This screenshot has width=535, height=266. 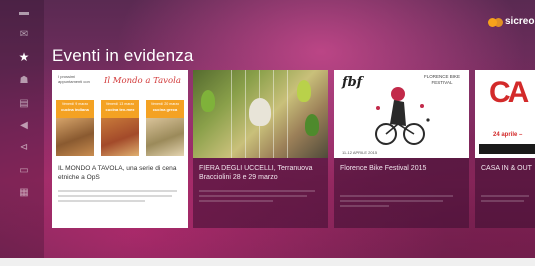 What do you see at coordinates (401, 193) in the screenshot?
I see `event-caption: Florence Bike Festival 2015` at bounding box center [401, 193].